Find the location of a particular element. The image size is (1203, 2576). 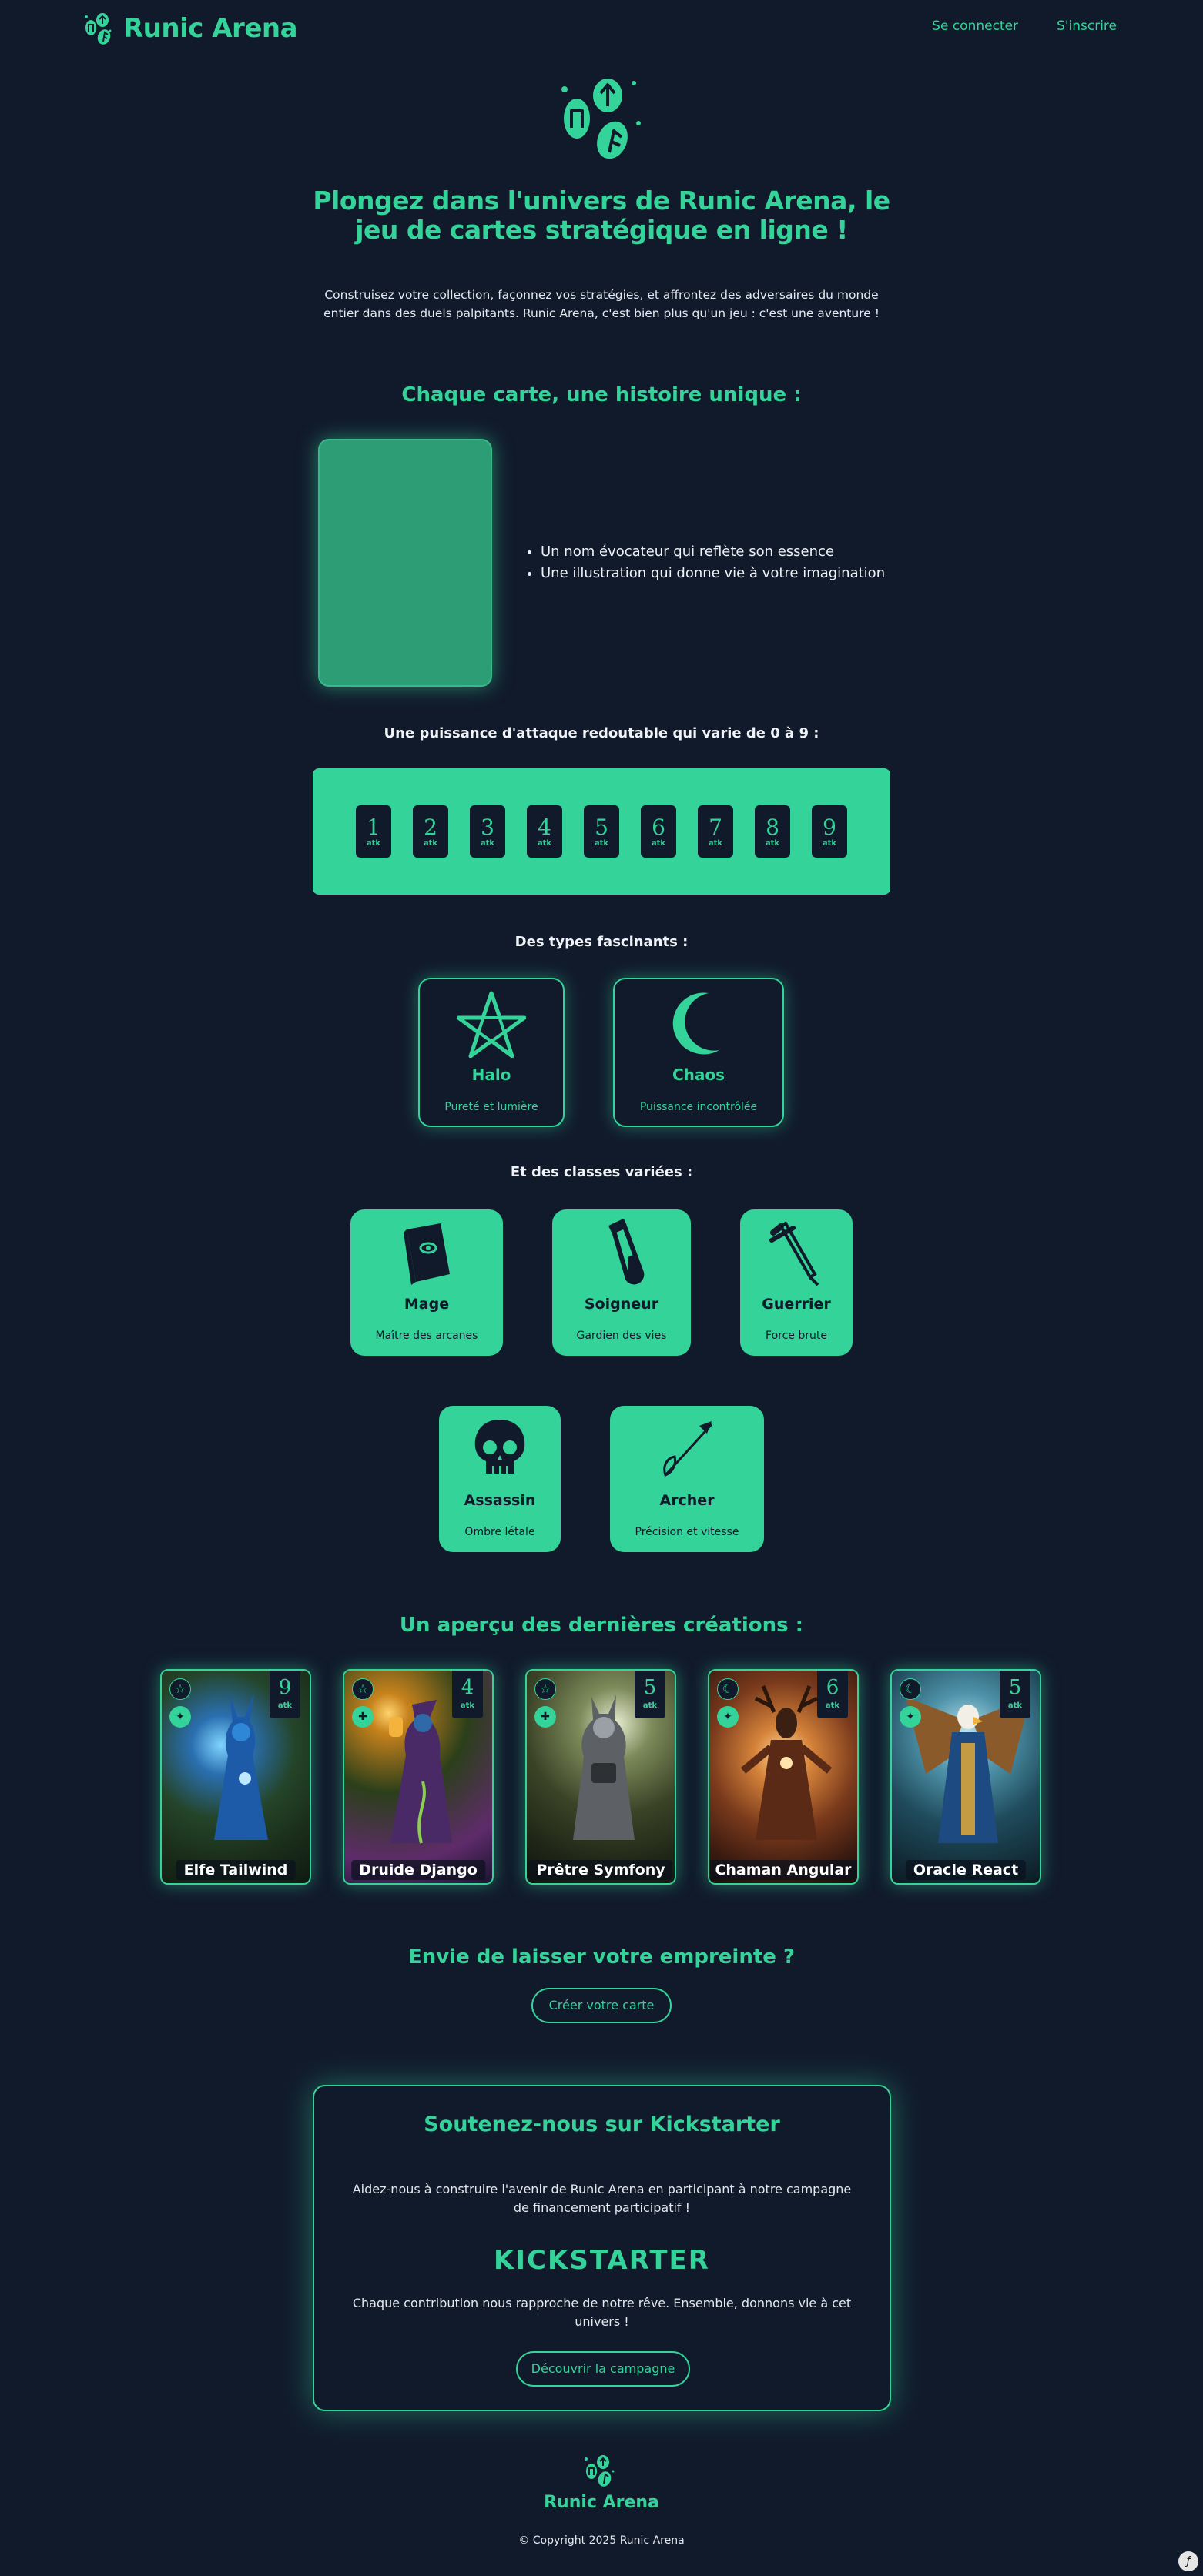

rune-stones-hero-icon is located at coordinates (601, 119).